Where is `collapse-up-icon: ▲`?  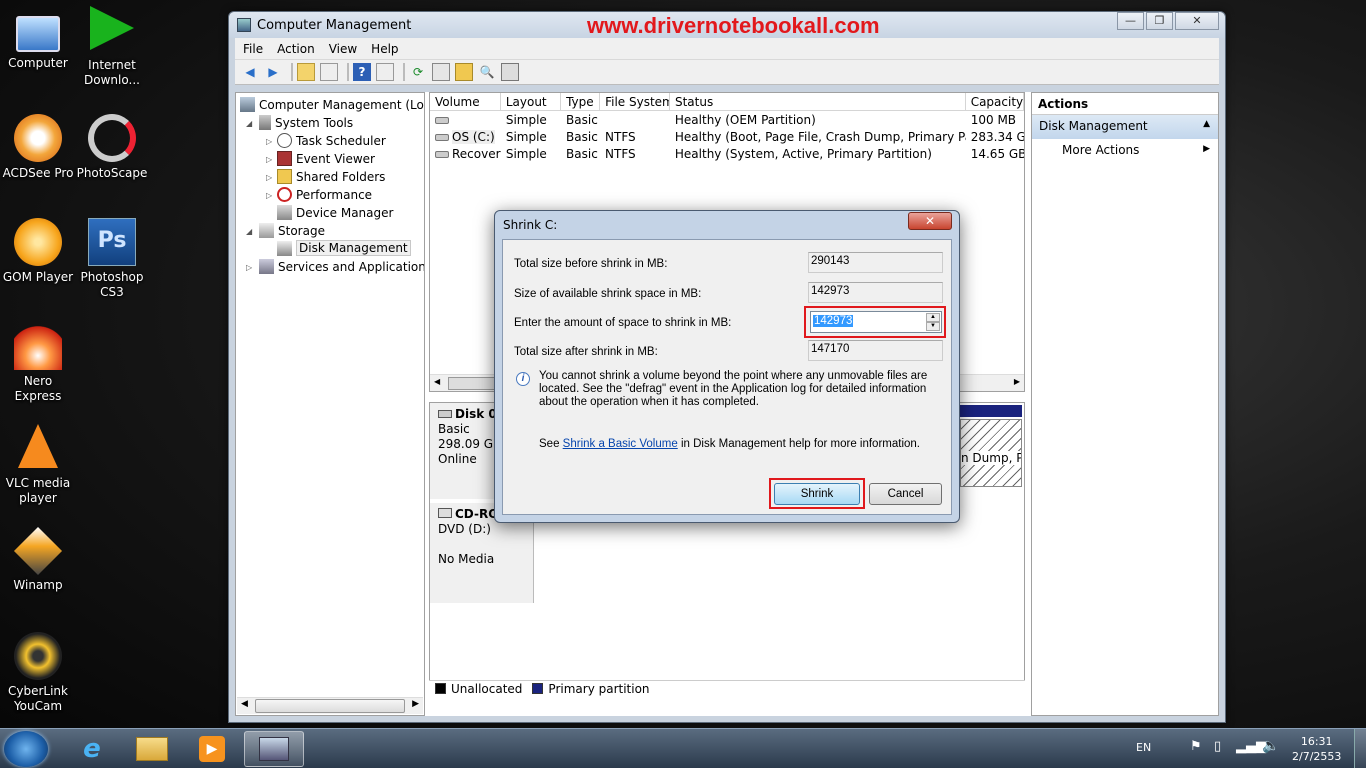
collapse-up-icon: ▲ is located at coordinates (1206, 124).